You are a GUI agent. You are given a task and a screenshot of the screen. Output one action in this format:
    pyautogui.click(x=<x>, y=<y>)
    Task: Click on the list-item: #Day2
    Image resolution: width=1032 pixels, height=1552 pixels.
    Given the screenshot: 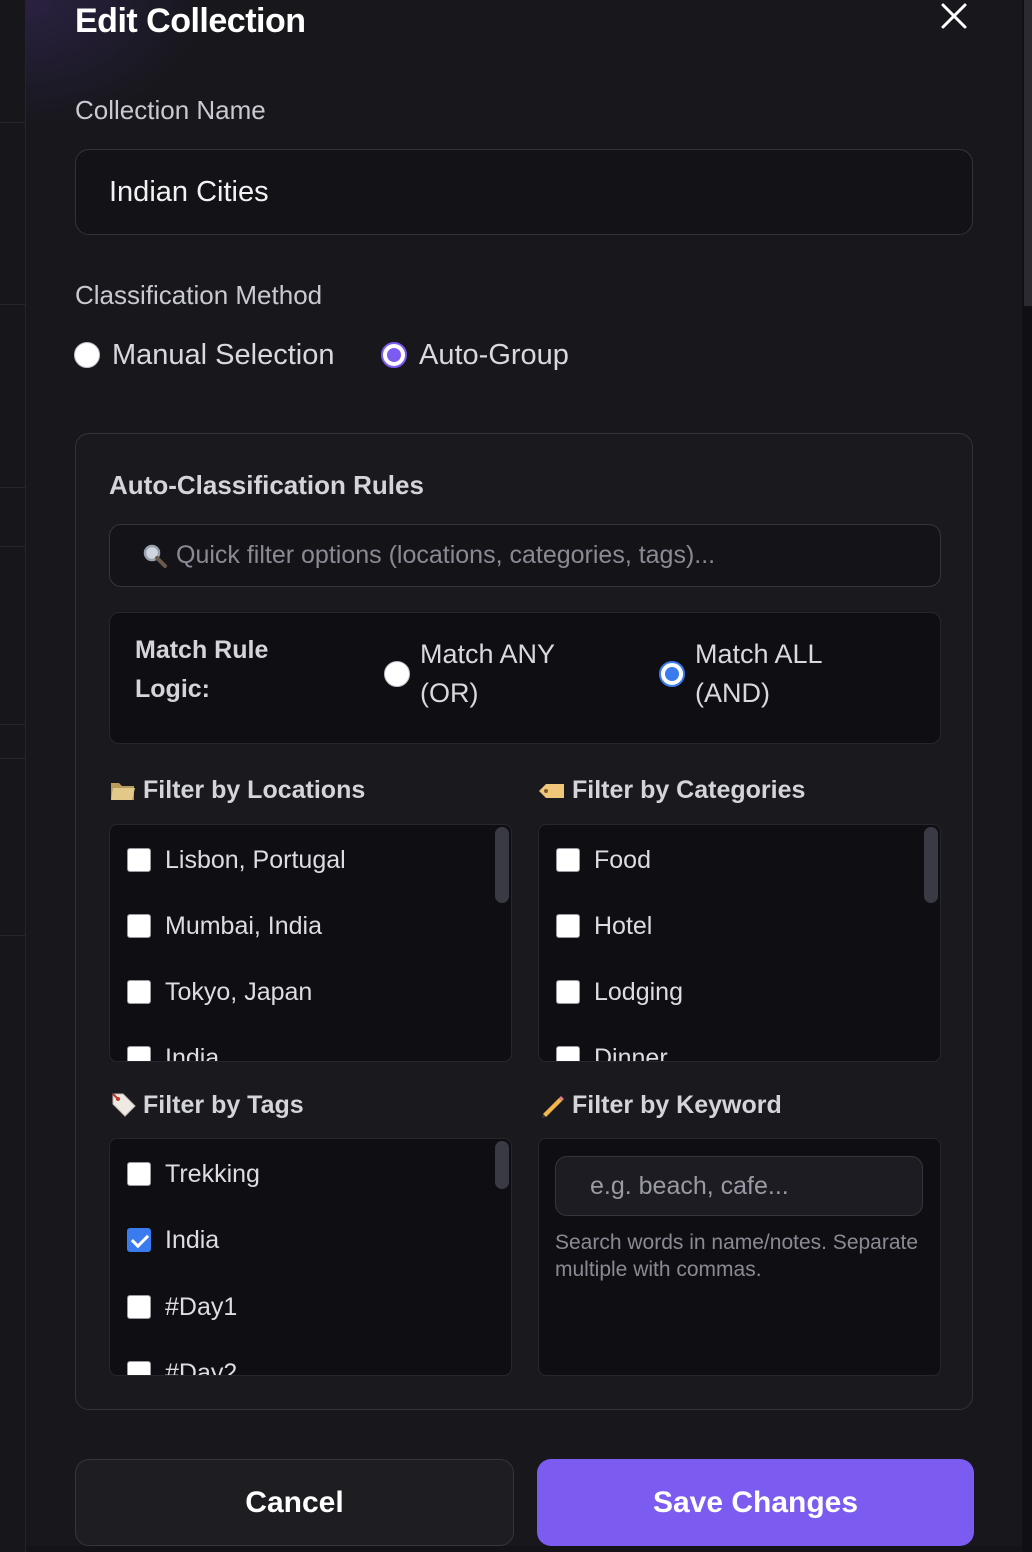 What is the action you would take?
    pyautogui.click(x=182, y=1366)
    